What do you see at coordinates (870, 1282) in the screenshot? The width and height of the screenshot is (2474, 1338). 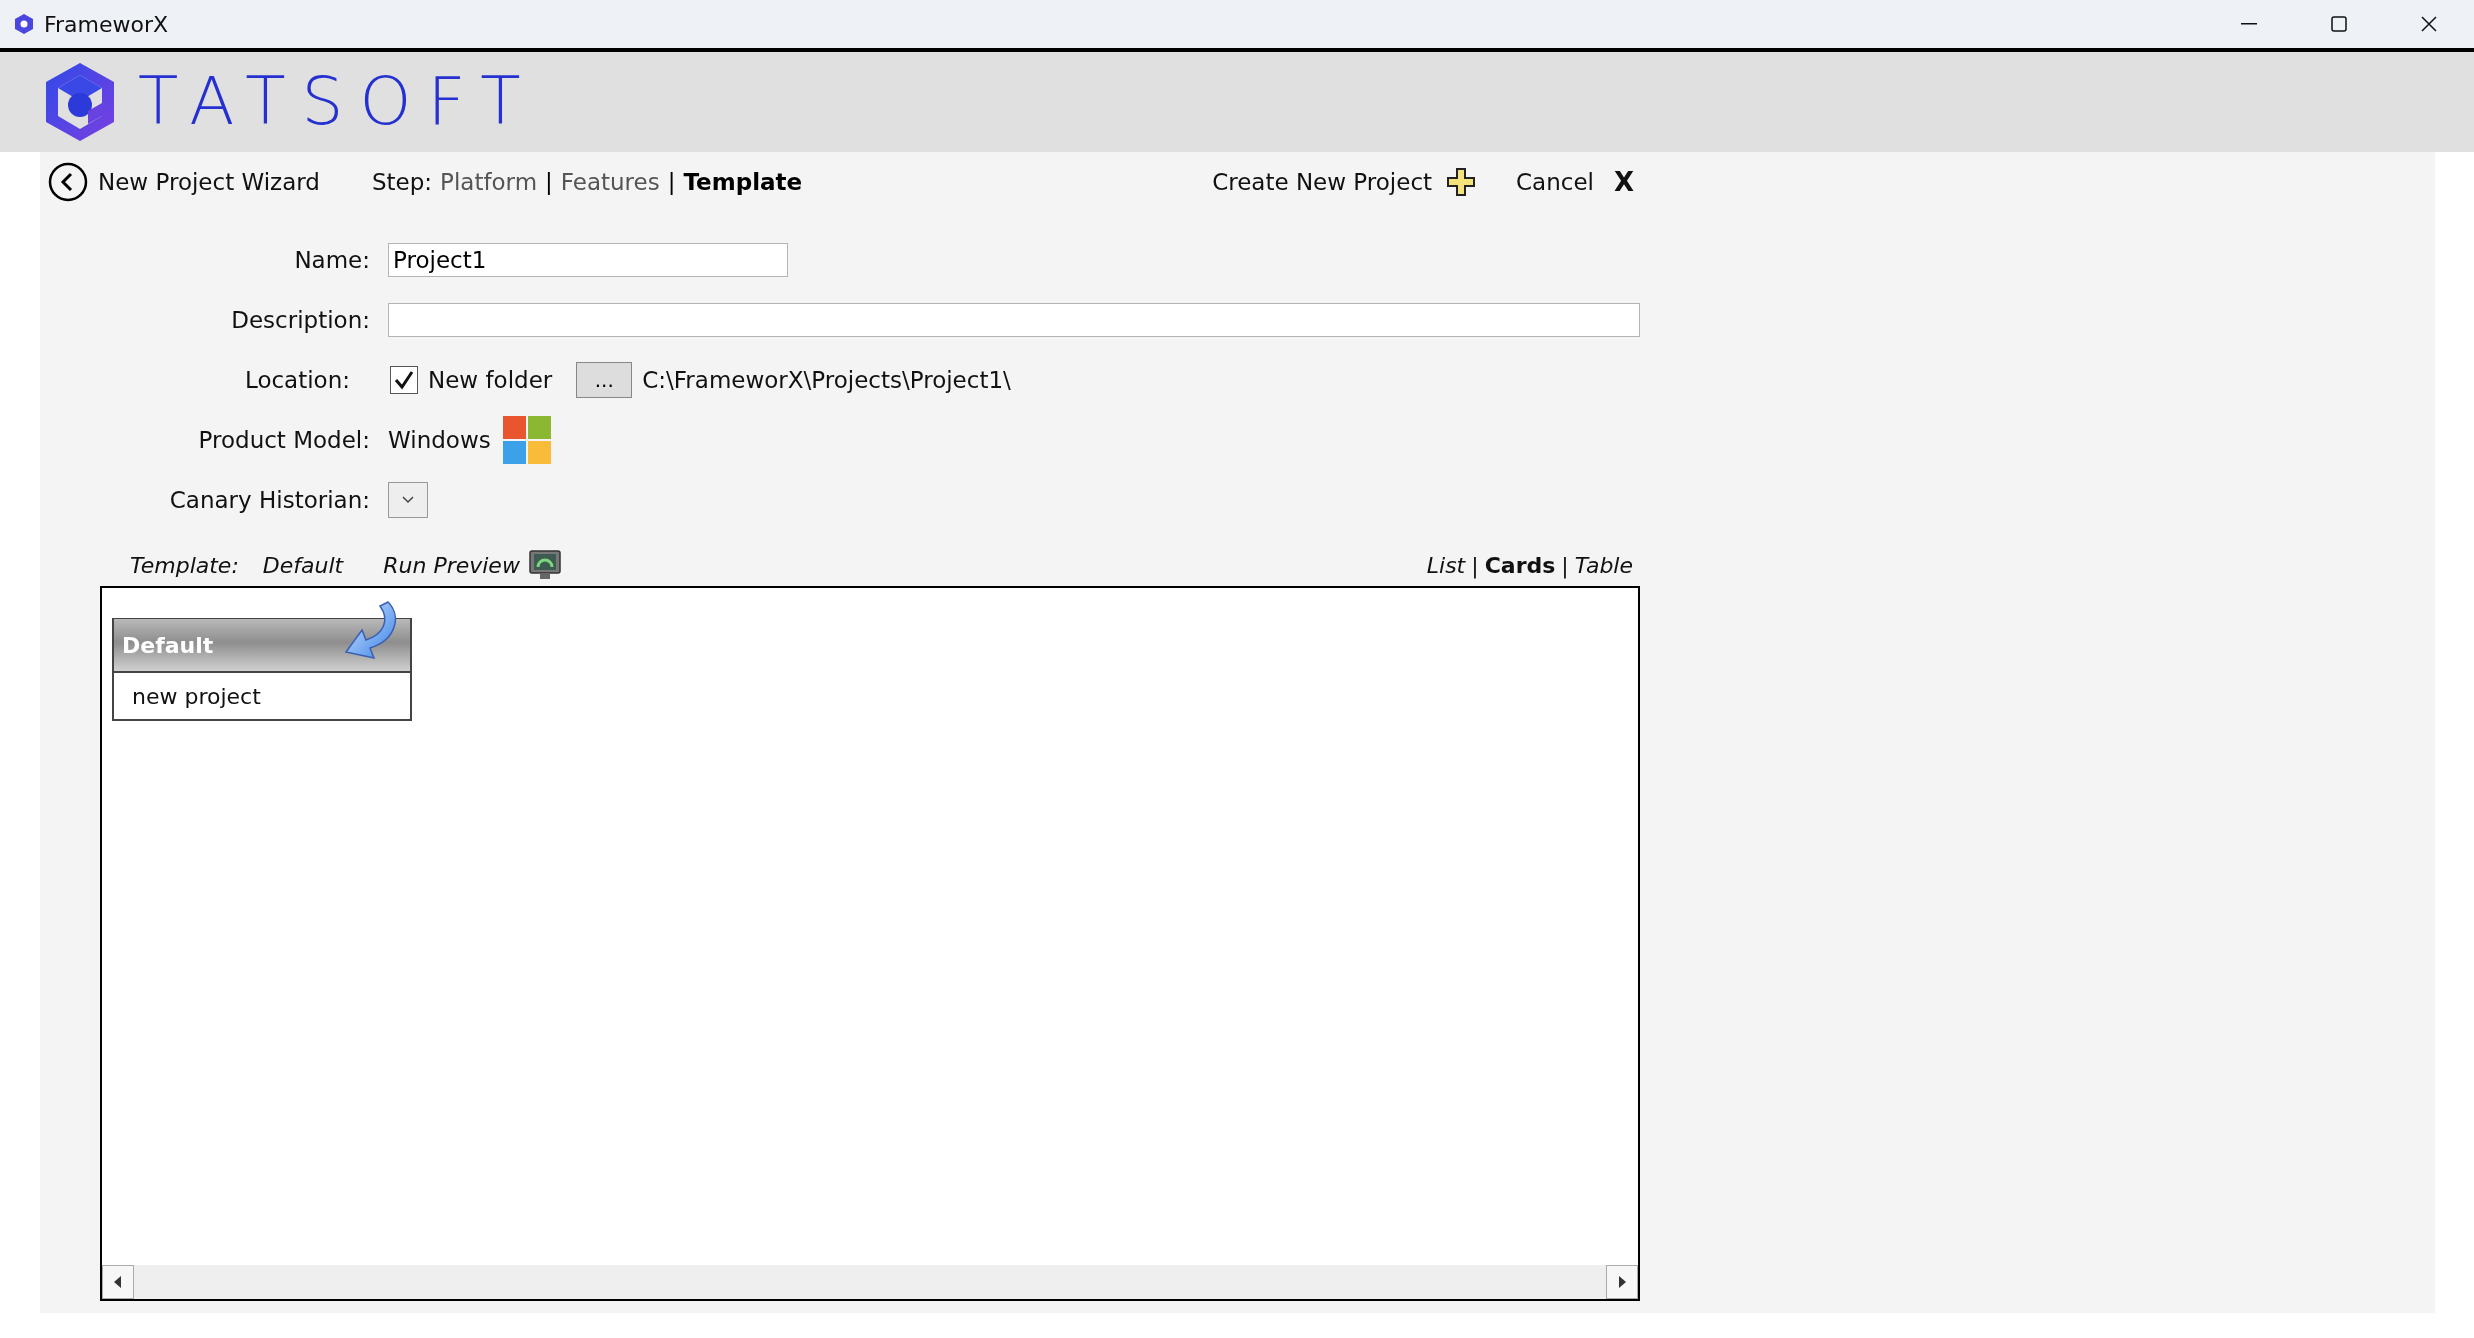 I see `horizontal-scrollbar` at bounding box center [870, 1282].